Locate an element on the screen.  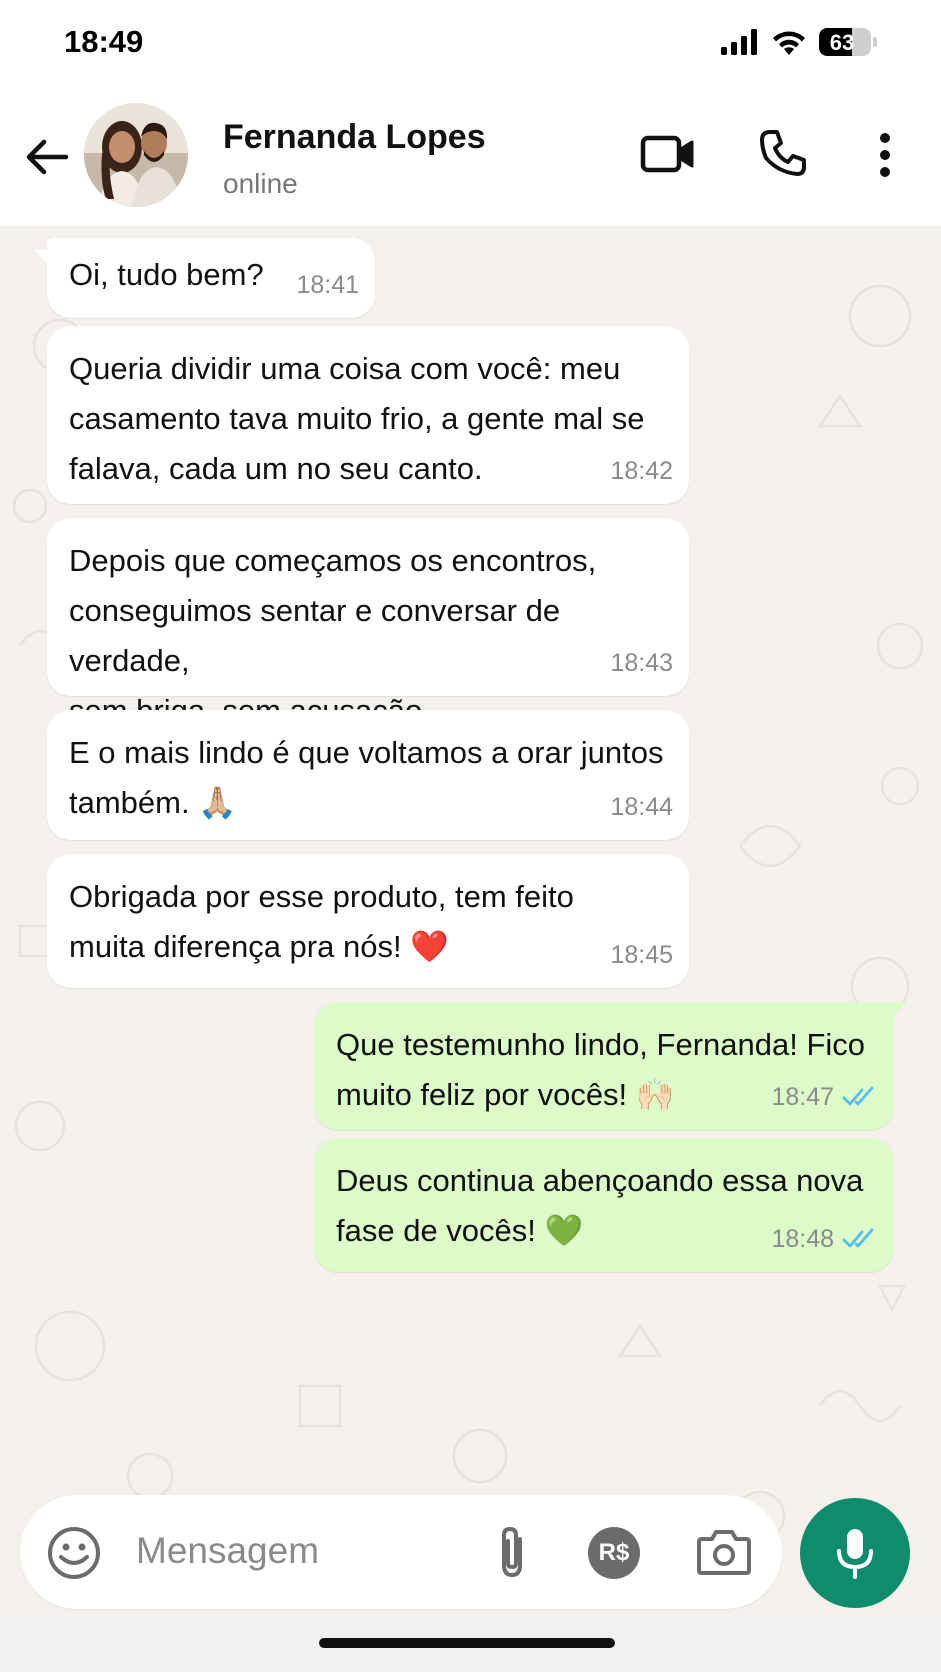
message-input is located at coordinates (296, 1551).